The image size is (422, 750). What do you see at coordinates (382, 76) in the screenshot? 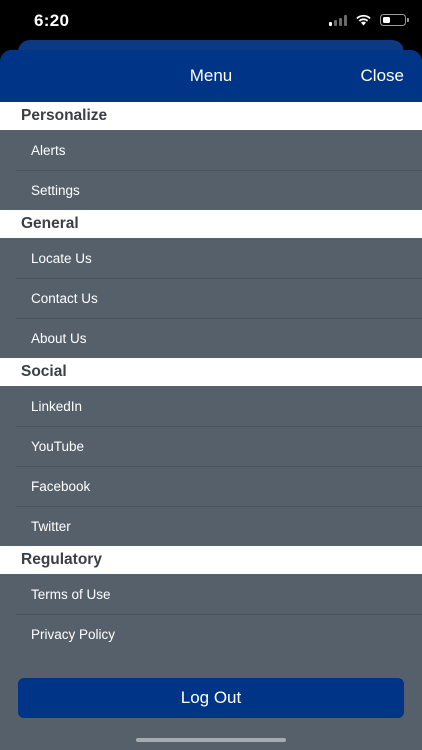
I see `close-button: Close` at bounding box center [382, 76].